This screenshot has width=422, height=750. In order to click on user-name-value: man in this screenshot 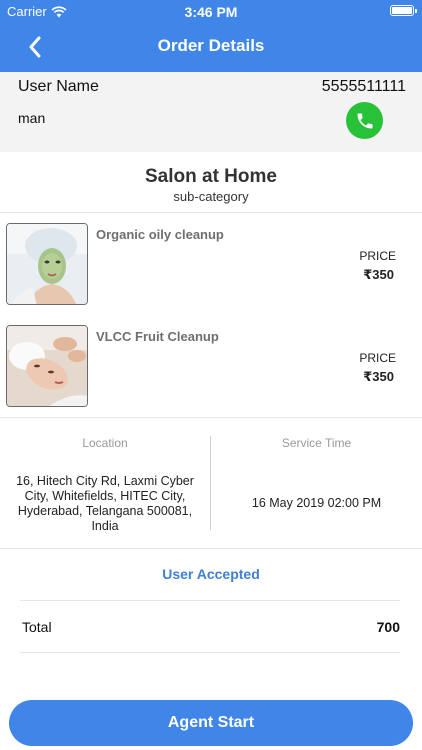, I will do `click(32, 118)`.